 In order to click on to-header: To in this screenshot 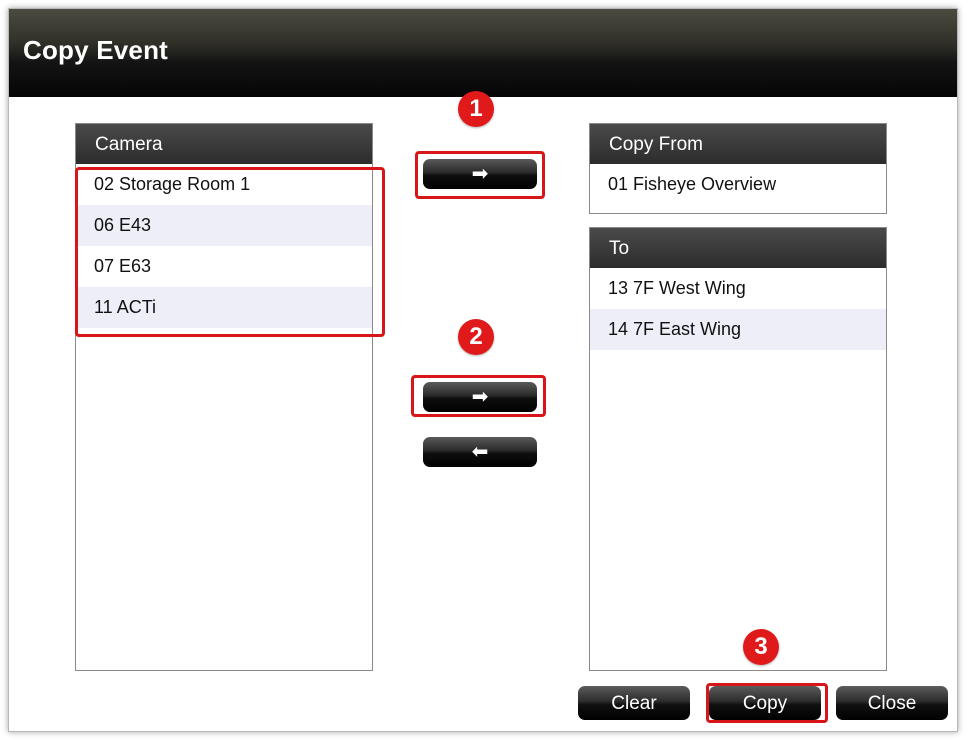, I will do `click(738, 248)`.